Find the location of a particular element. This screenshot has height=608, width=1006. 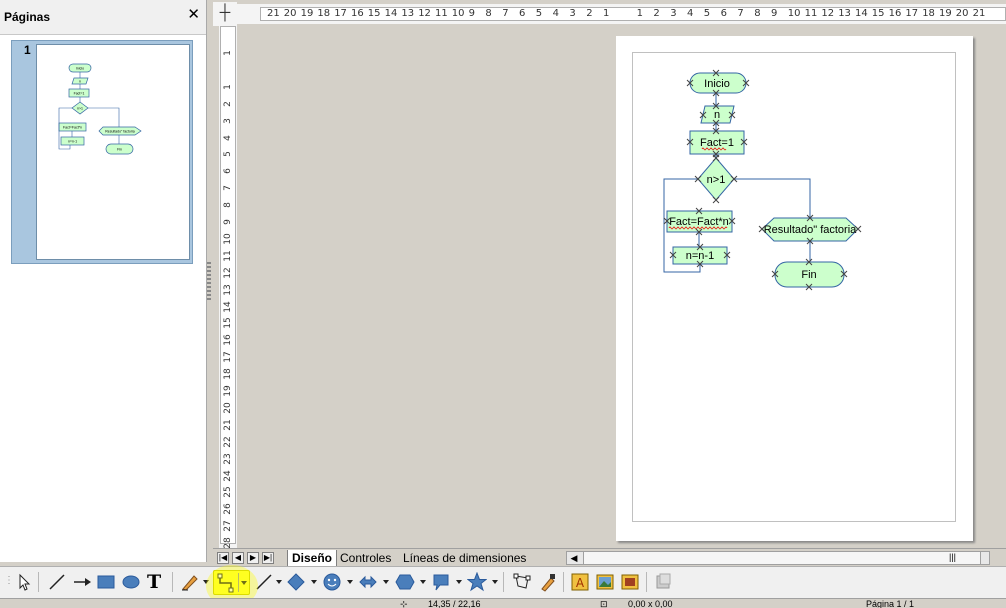

scroll-left-icon: ◀ is located at coordinates (574, 558).